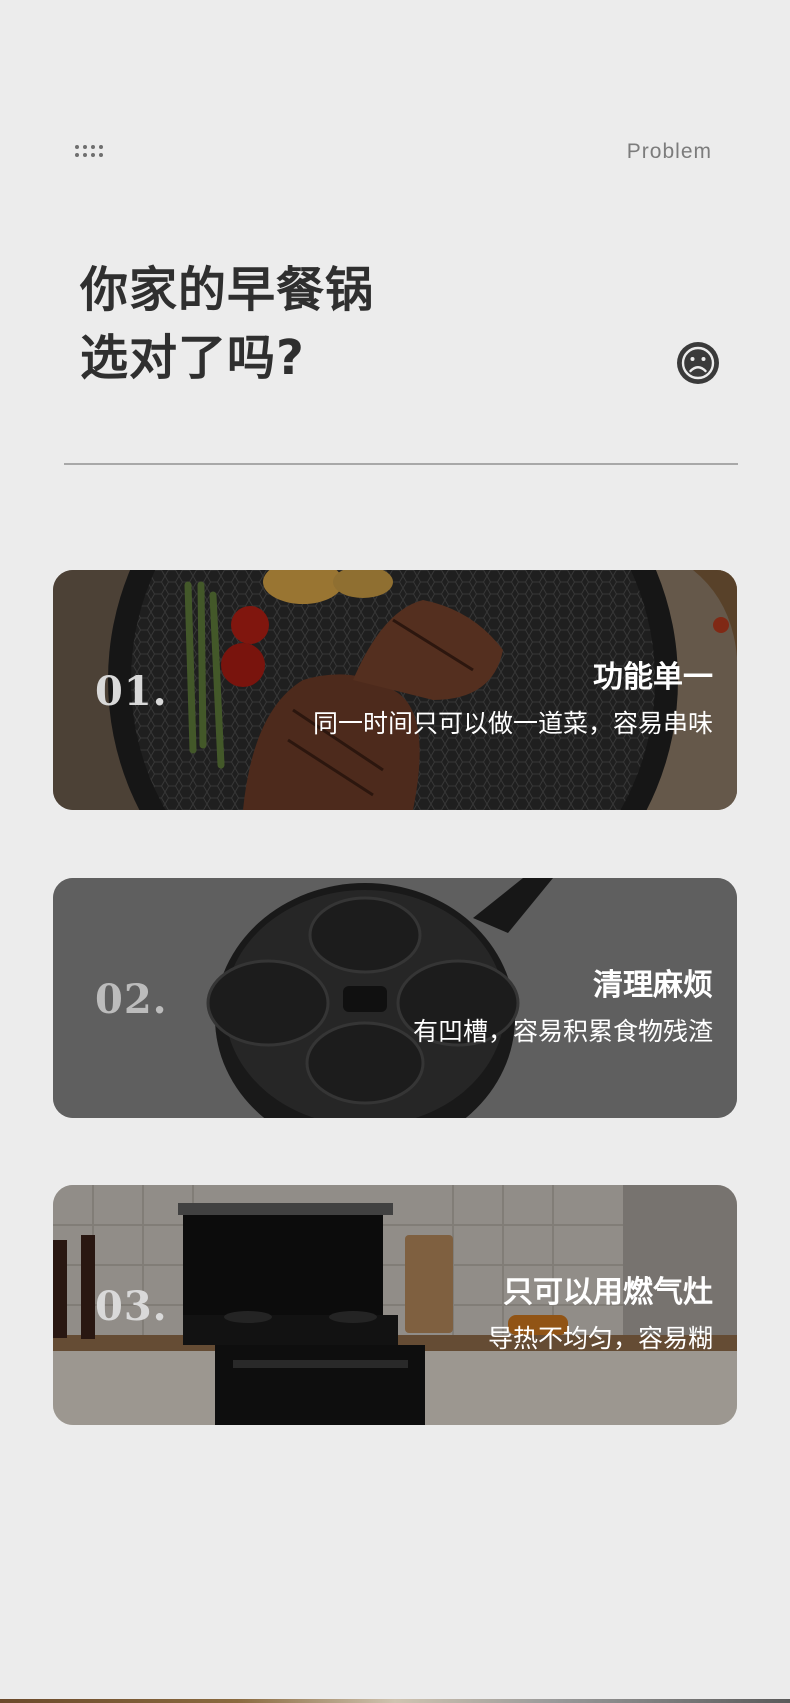  Describe the element at coordinates (395, 998) in the screenshot. I see `problem-card-2: 02. 清理麻烦 有凹槽，容易积累食物残渣` at that location.